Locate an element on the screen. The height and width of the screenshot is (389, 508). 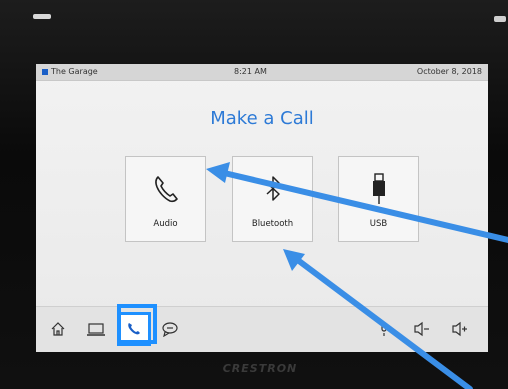
home-icon is located at coordinates (58, 329).